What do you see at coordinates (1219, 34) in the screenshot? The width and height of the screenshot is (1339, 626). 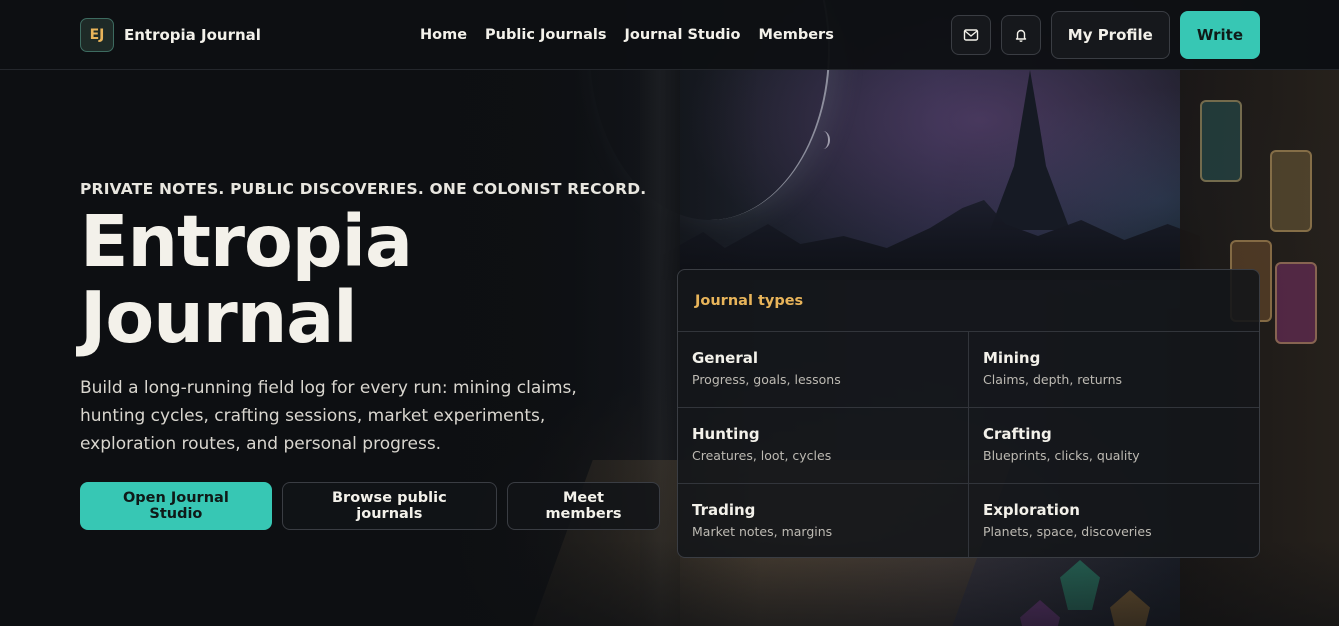 I see `write-button: Write` at bounding box center [1219, 34].